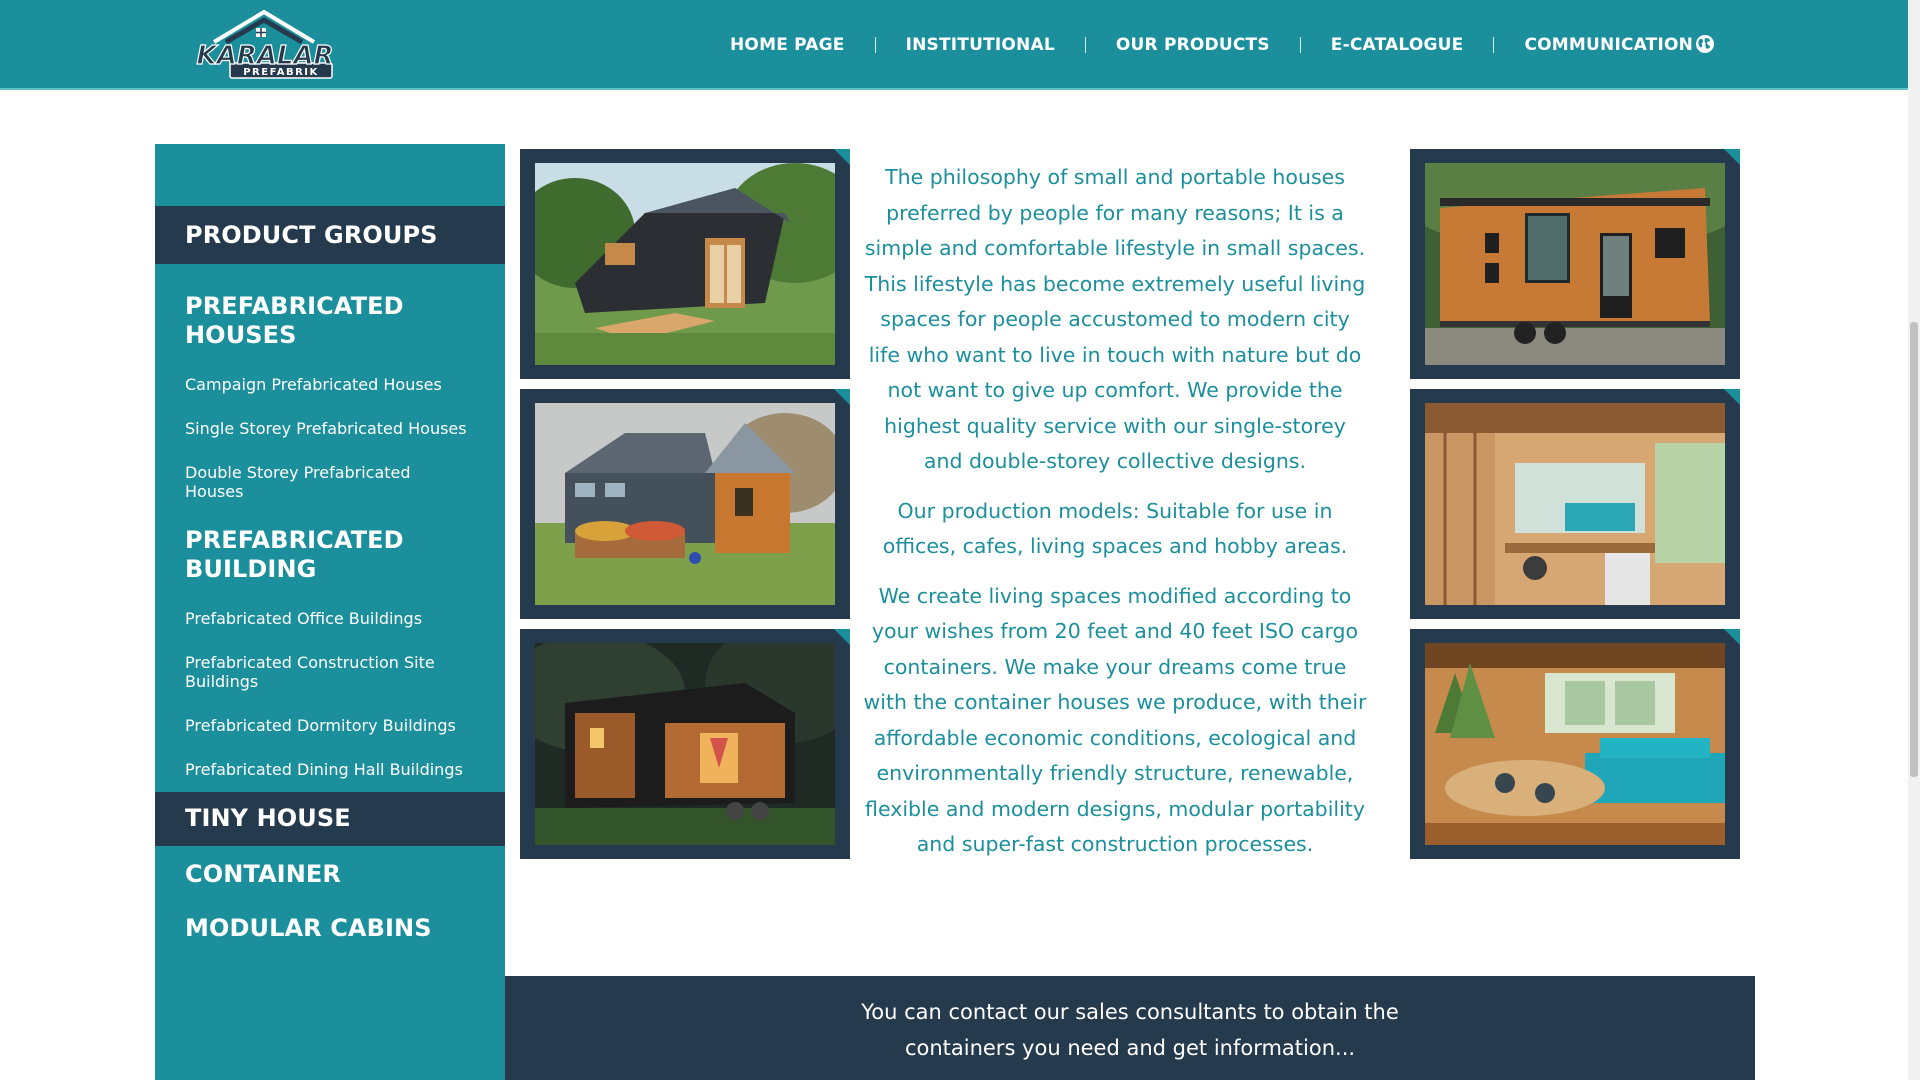 The width and height of the screenshot is (1920, 1080). I want to click on sidebar-link-dining-hall: Prefabricated Dining Hall Buildings, so click(335, 769).